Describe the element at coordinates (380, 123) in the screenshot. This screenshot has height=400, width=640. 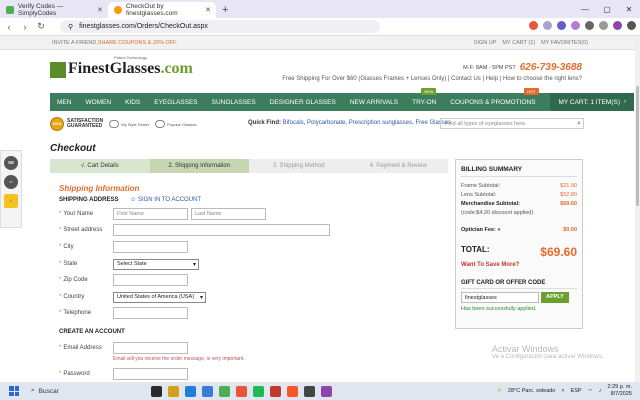
I see `quick-link-rx-sunglasses: Prescription sunglasses` at that location.